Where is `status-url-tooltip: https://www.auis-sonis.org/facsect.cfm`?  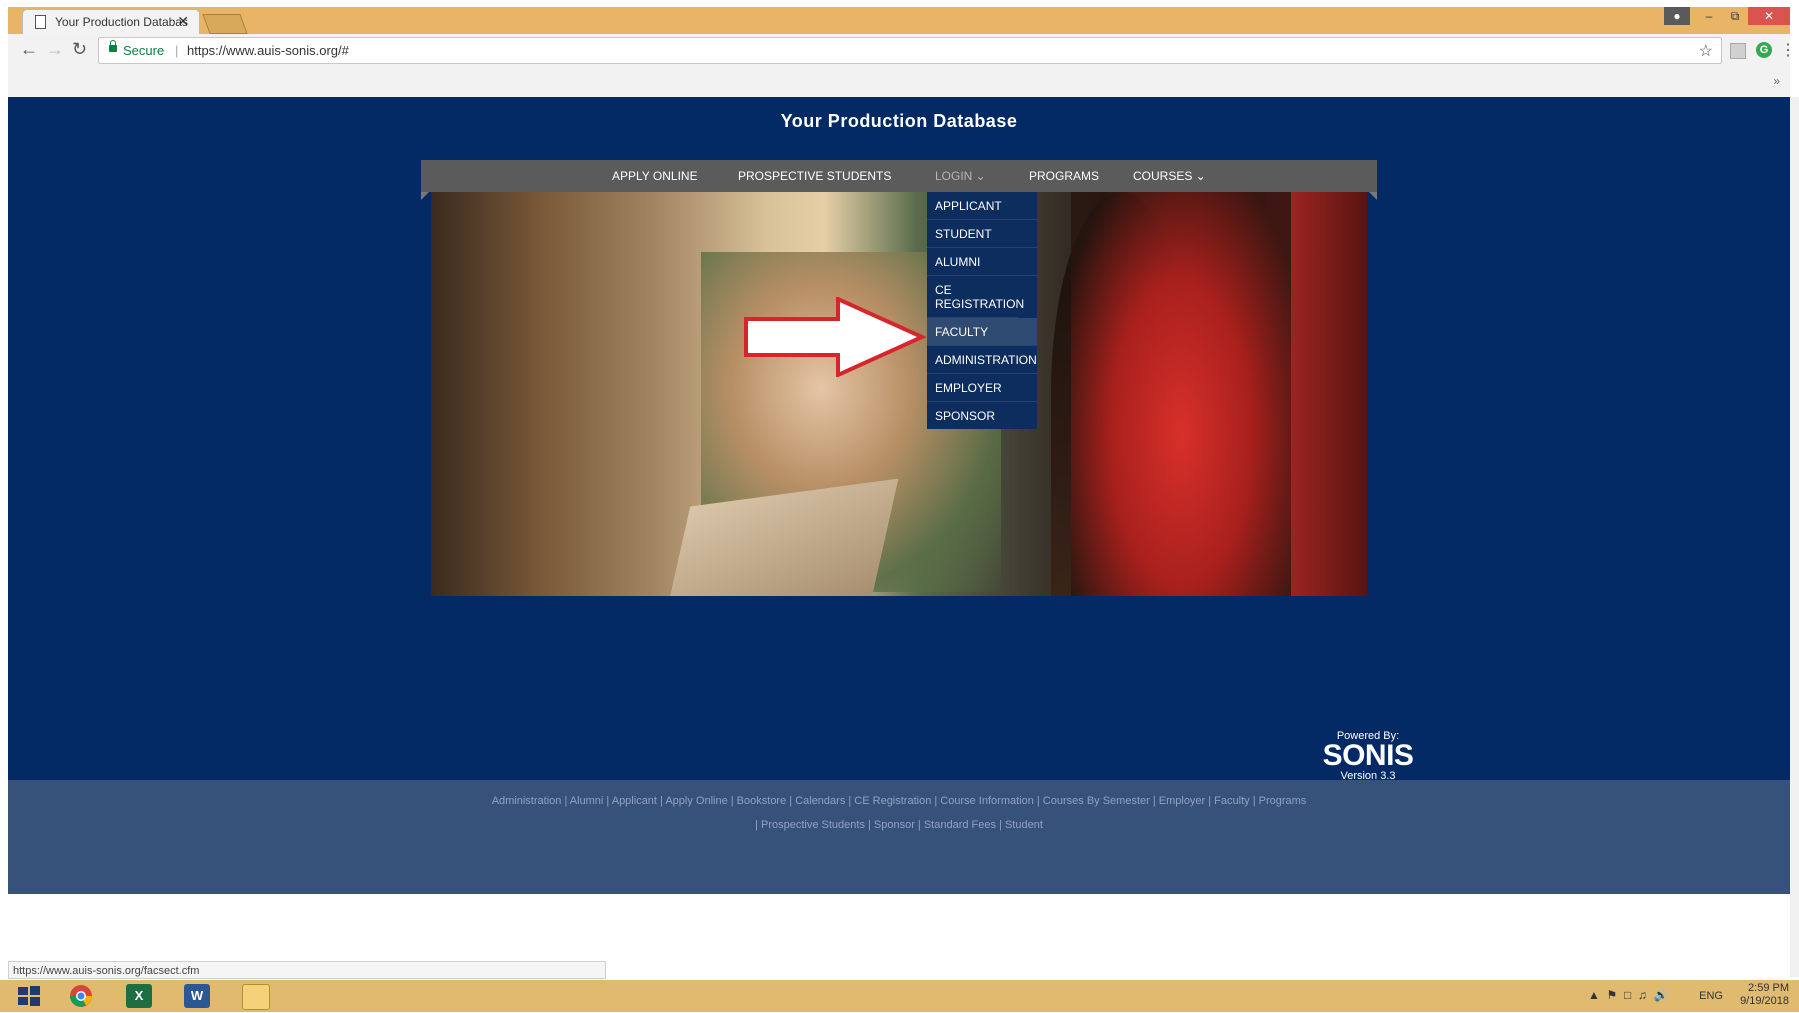 status-url-tooltip: https://www.auis-sonis.org/facsect.cfm is located at coordinates (307, 970).